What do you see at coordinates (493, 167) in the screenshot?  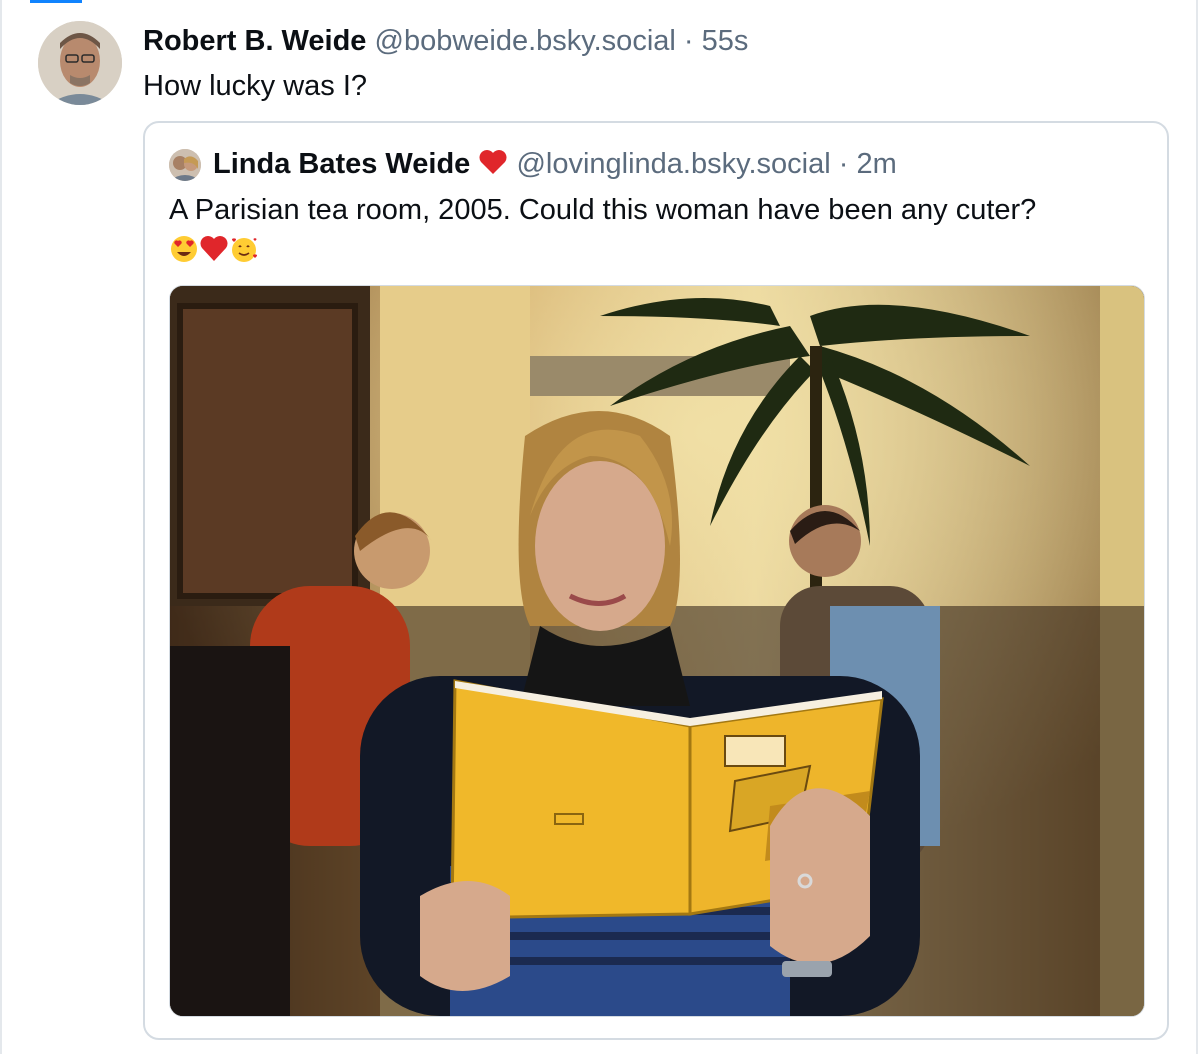 I see `heart-icon` at bounding box center [493, 167].